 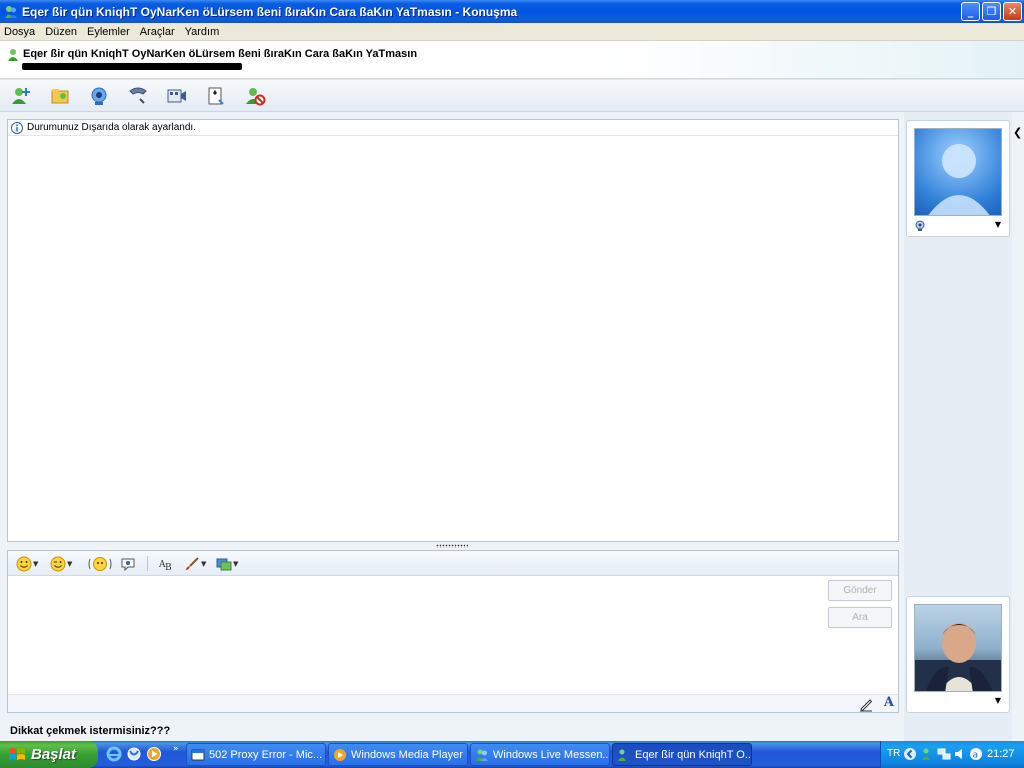 What do you see at coordinates (920, 226) in the screenshot?
I see `webcam-small-icon` at bounding box center [920, 226].